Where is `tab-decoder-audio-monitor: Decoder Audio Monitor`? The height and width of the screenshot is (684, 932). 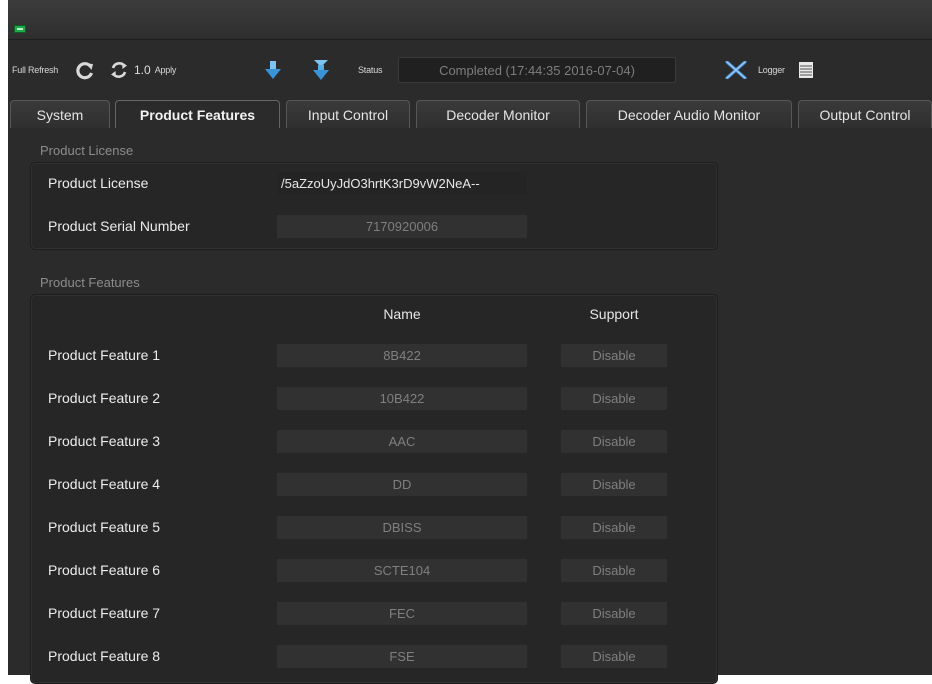
tab-decoder-audio-monitor: Decoder Audio Monitor is located at coordinates (689, 114).